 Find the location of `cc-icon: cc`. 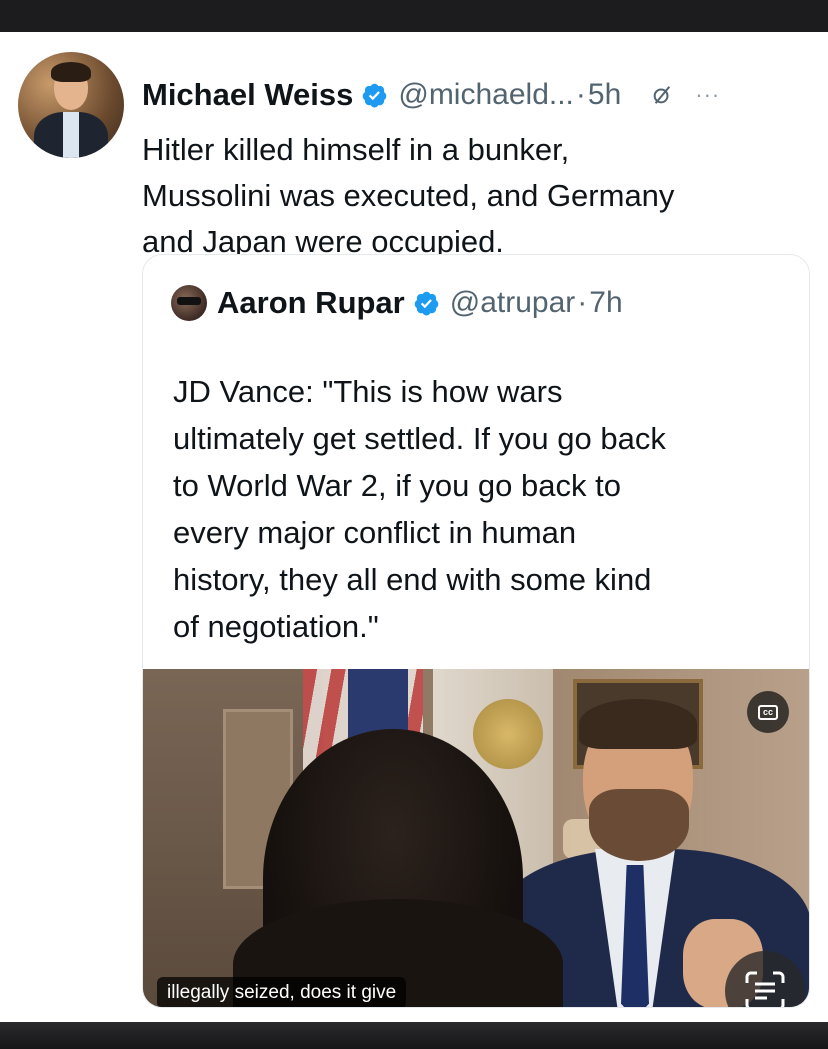

cc-icon: cc is located at coordinates (767, 712).